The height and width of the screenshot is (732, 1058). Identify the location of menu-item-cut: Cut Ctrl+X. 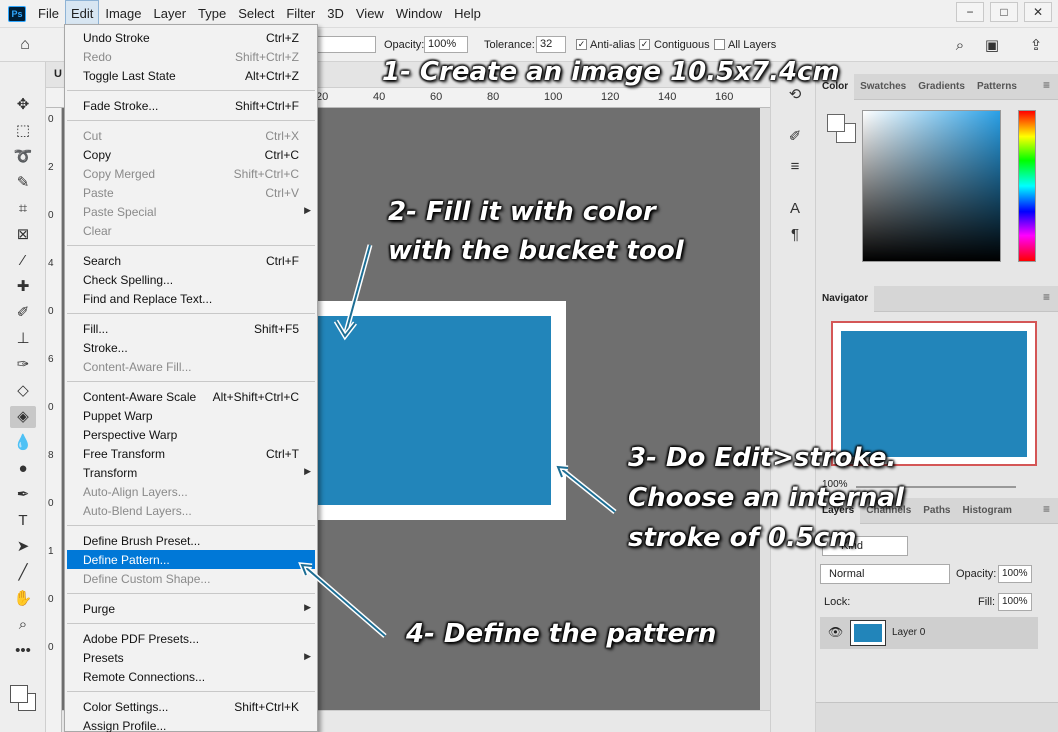
(191, 135).